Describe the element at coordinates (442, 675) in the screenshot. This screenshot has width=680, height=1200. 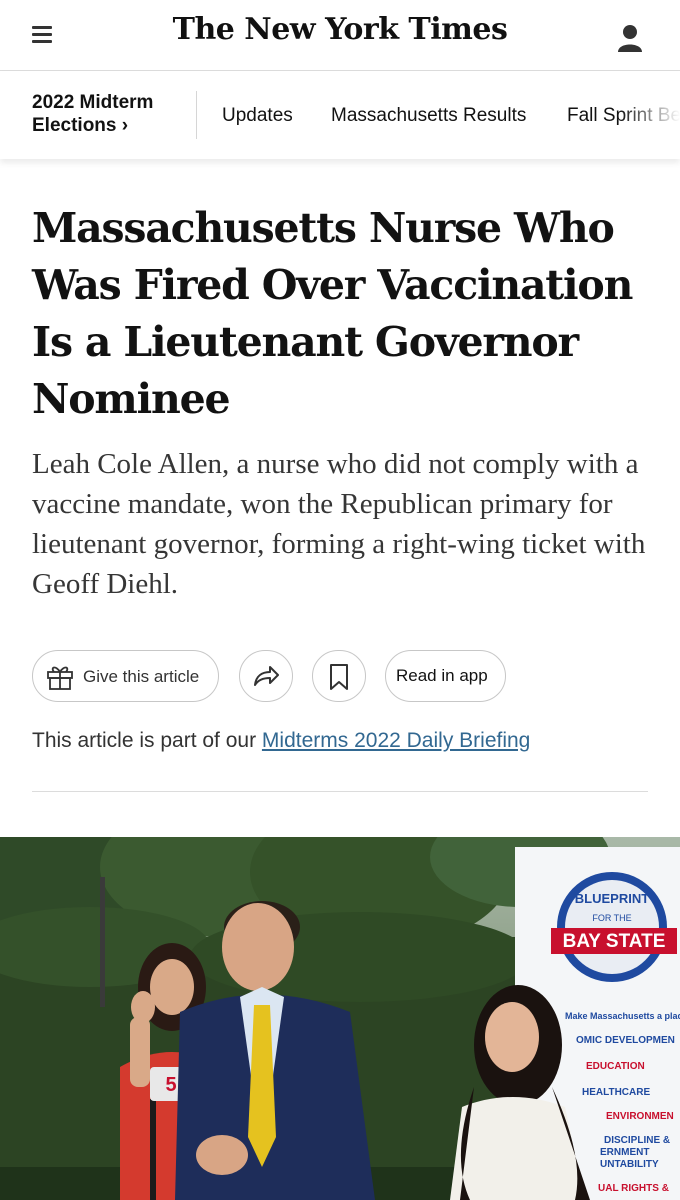
I see `read-in-app-label: Read in app` at that location.